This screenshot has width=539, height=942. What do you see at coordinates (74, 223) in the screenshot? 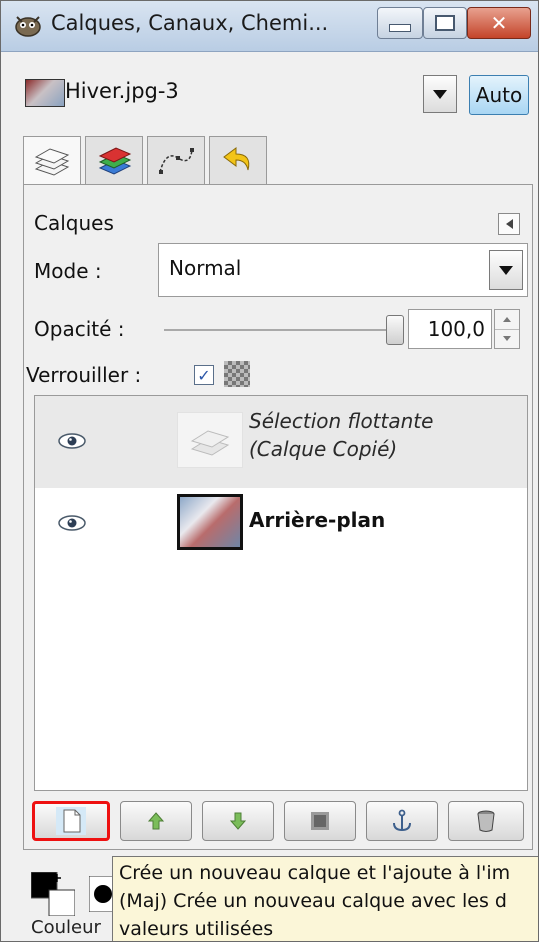
I see `panel-title: Calques` at bounding box center [74, 223].